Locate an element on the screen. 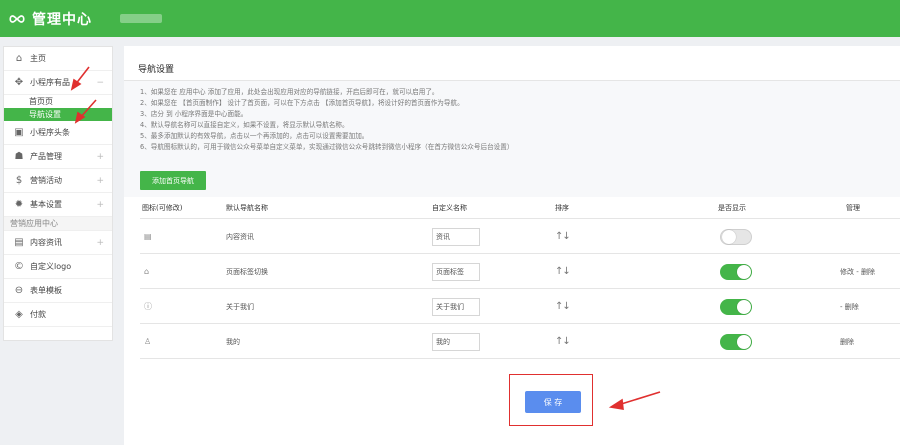  page-title: 导航设置 is located at coordinates (156, 70).